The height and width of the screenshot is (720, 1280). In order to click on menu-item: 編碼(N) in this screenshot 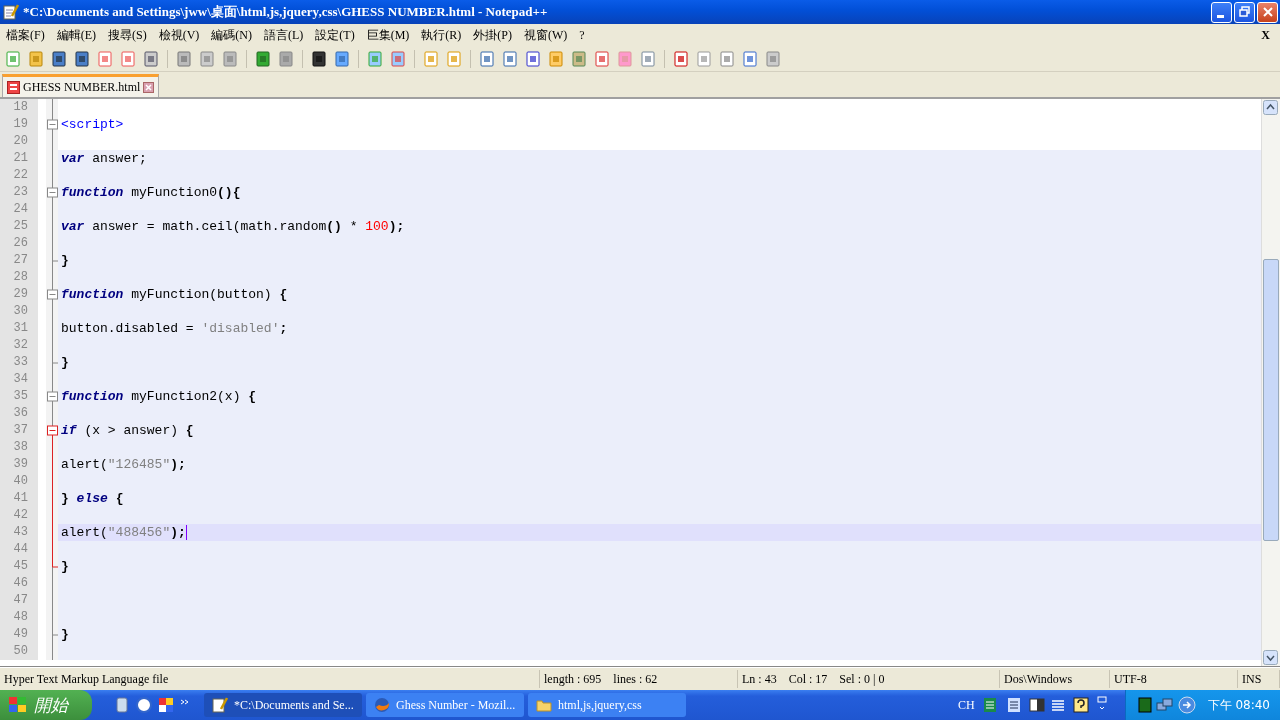, I will do `click(234, 35)`.